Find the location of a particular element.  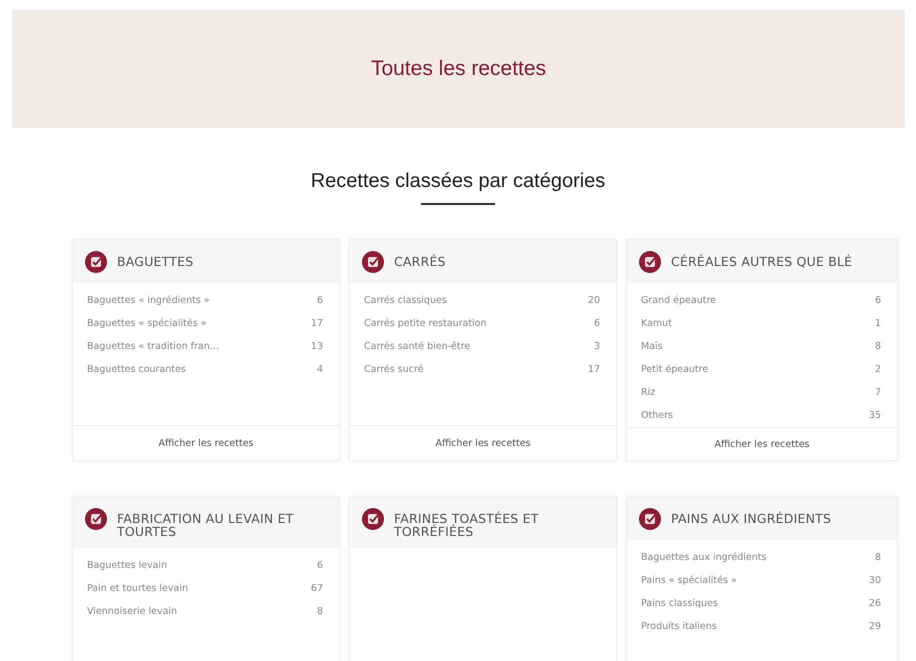

subcategory-link: Petit épeautre is located at coordinates (674, 369).